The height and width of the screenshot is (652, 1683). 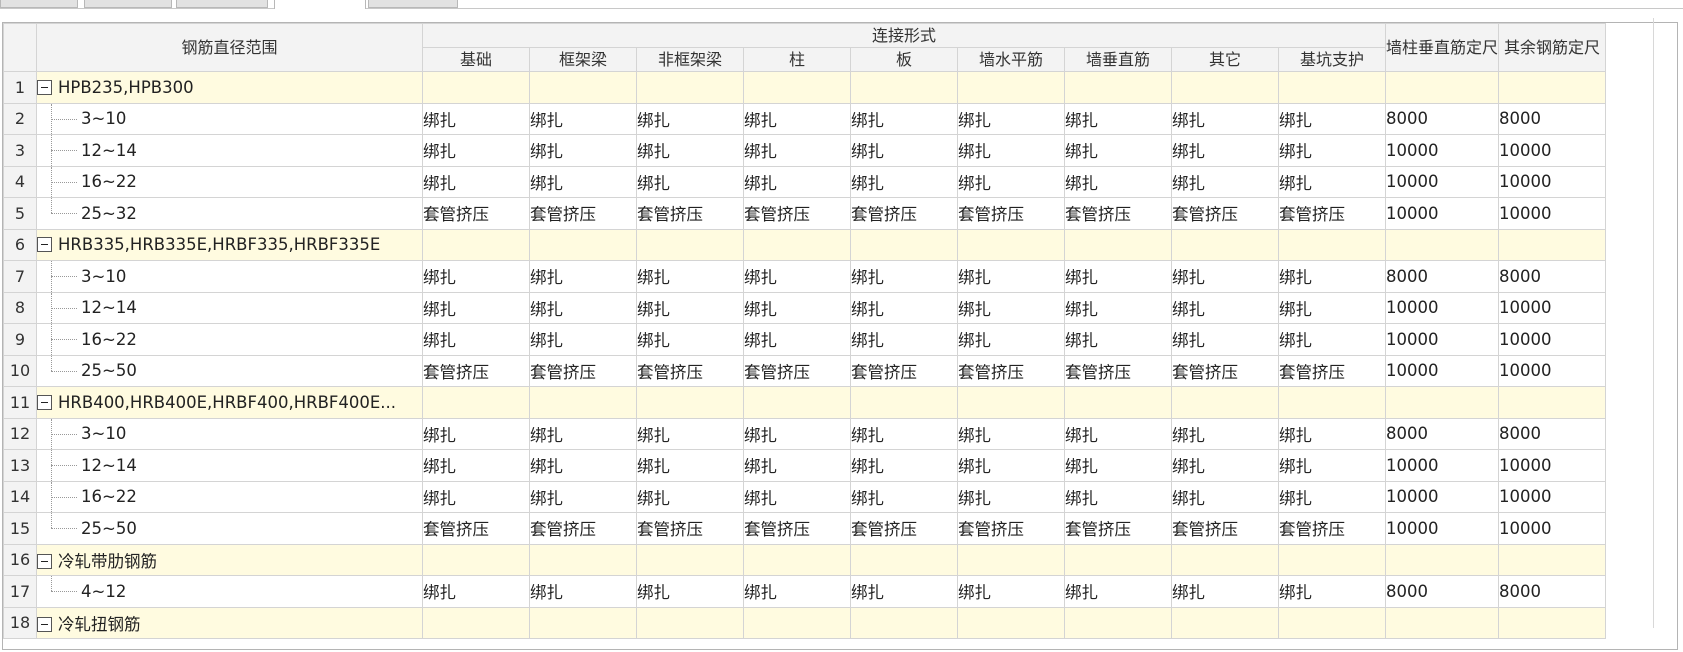 I want to click on table-row: 9 16~22 绑扎 绑扎 绑扎 绑扎 绑扎 绑扎 绑扎 绑扎 绑扎 10000 10000, so click(x=805, y=339).